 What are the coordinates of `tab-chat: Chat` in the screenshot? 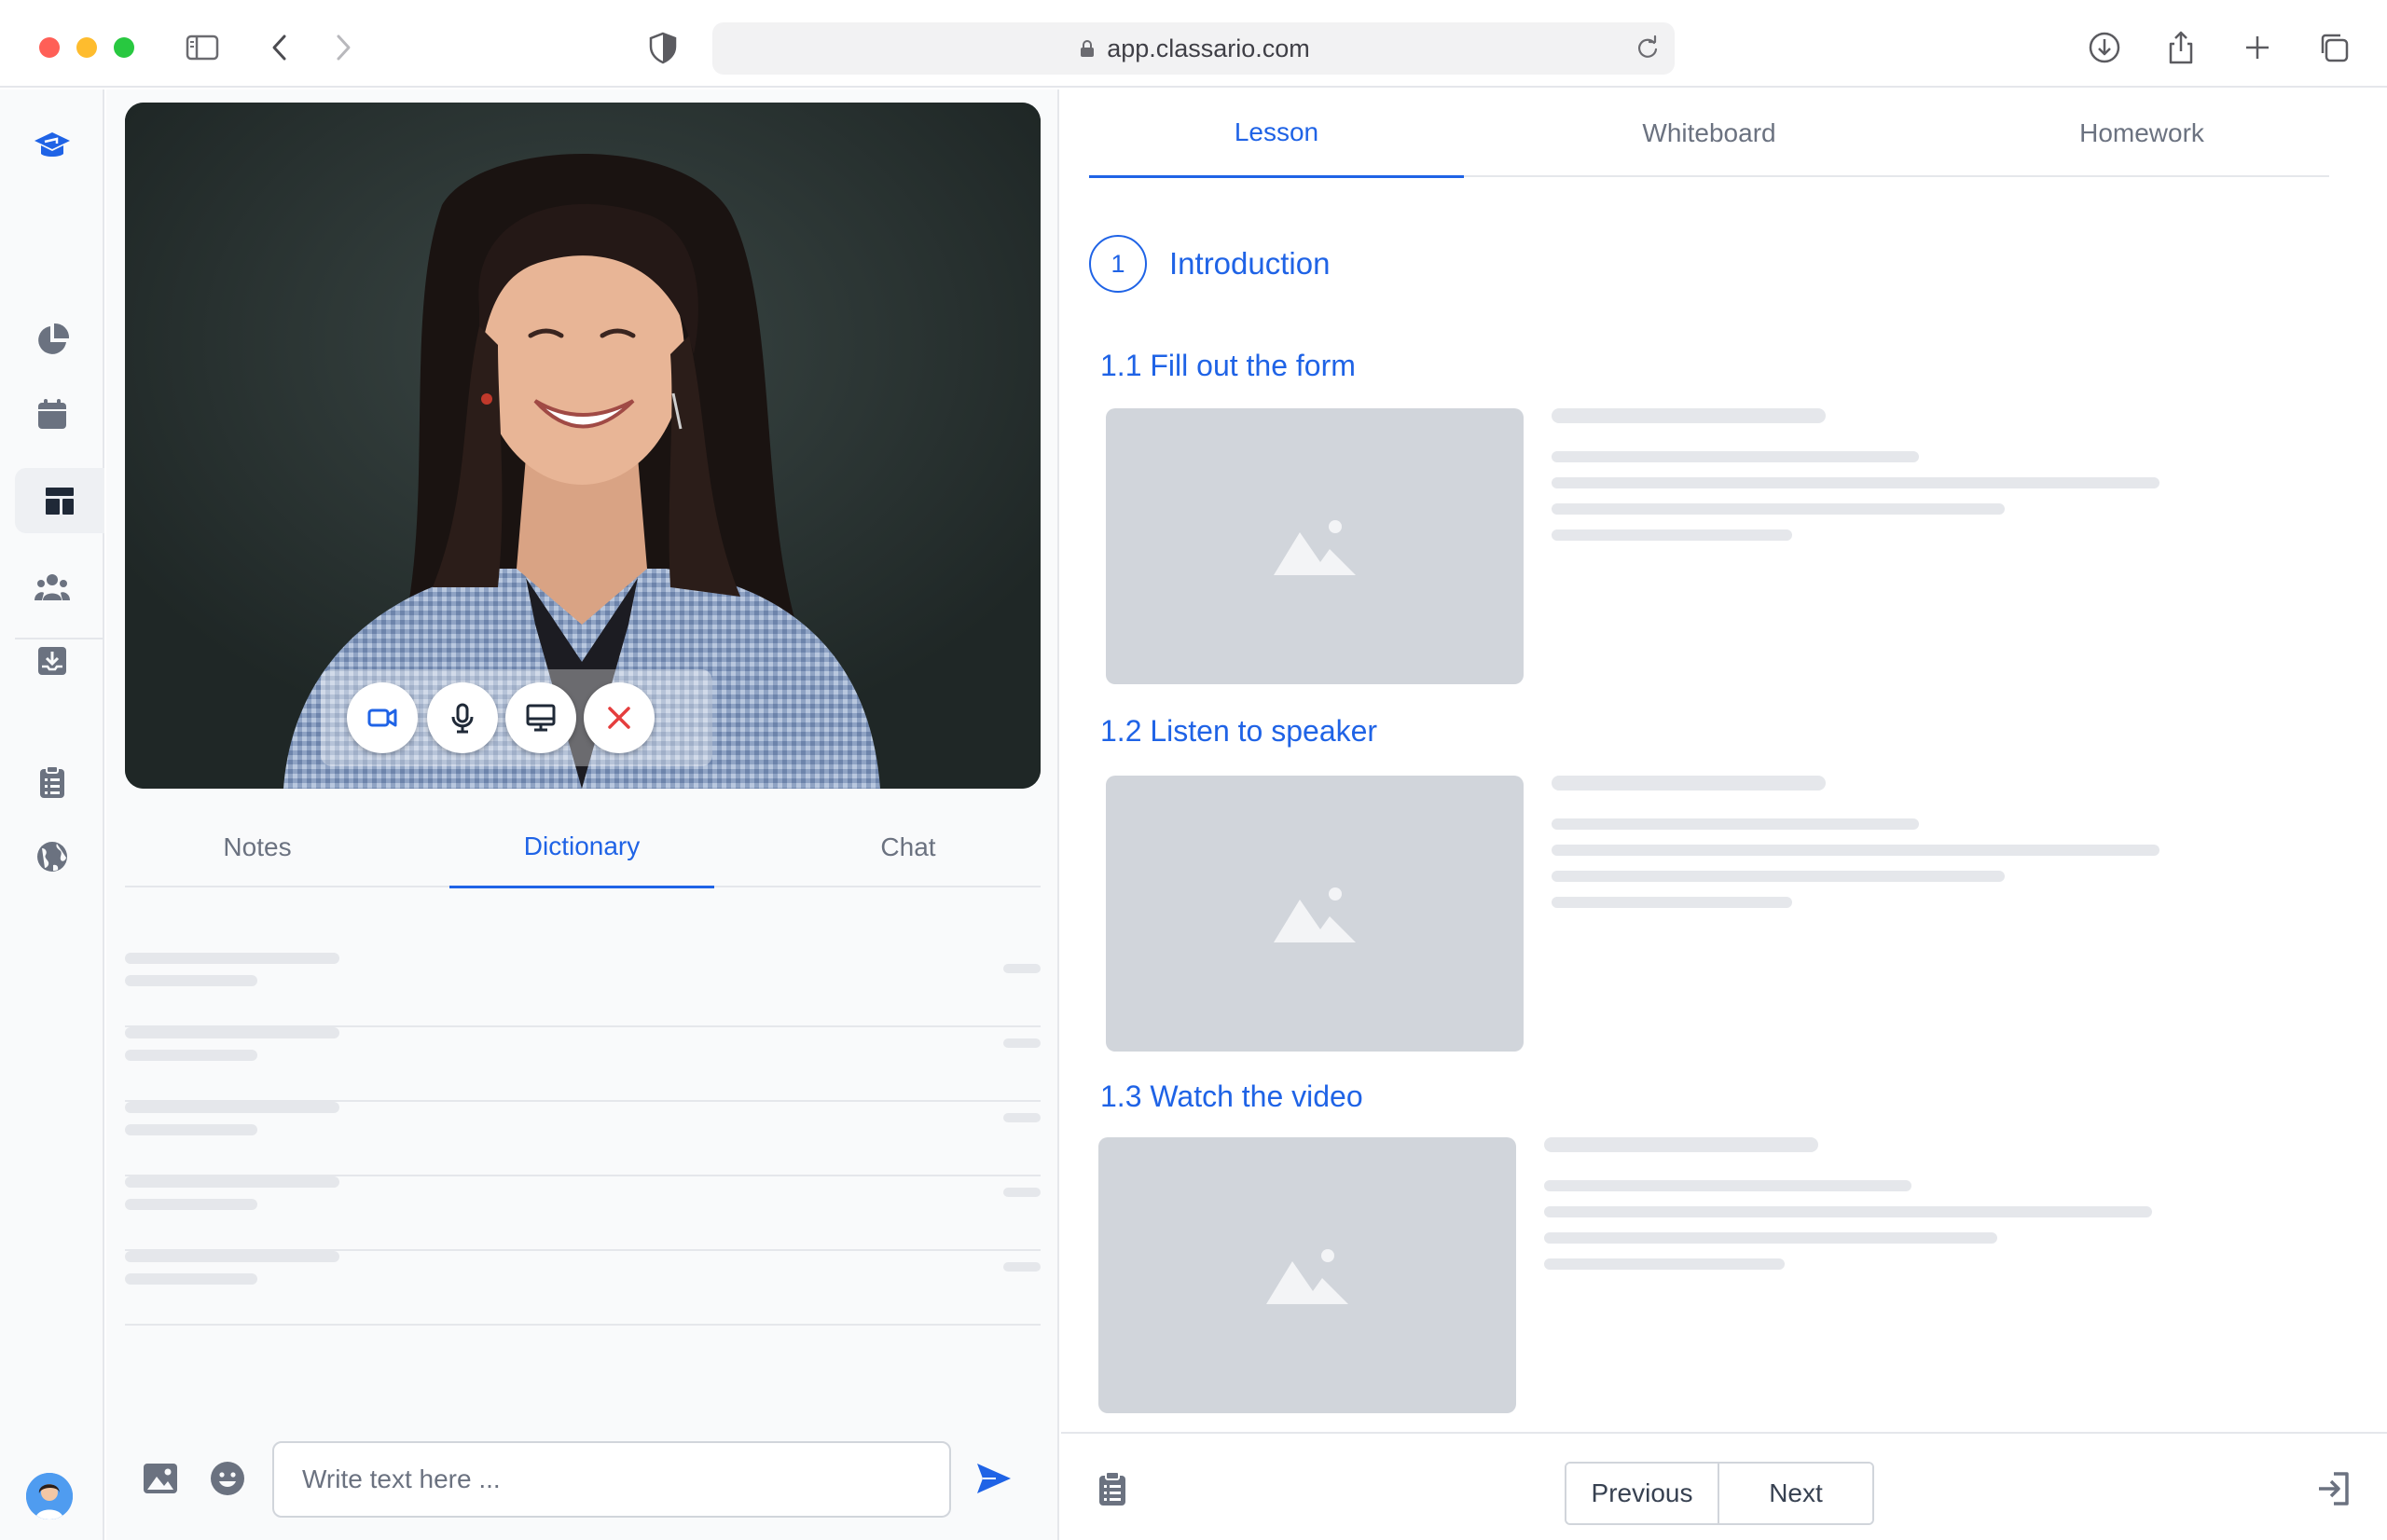 It's located at (908, 847).